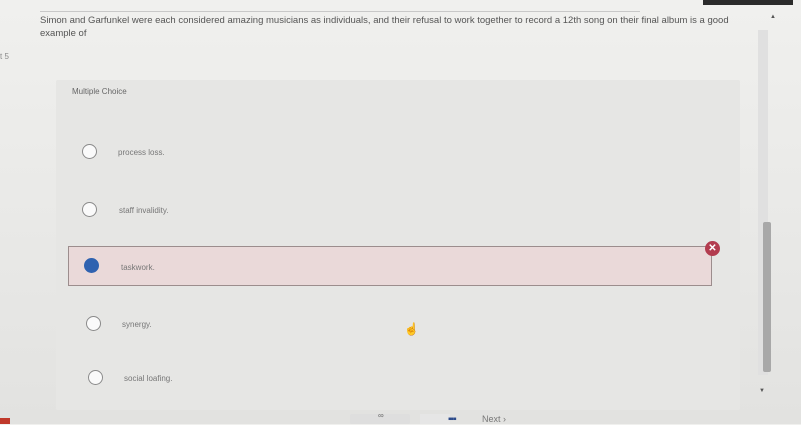 The width and height of the screenshot is (801, 425). I want to click on question-number: t 5, so click(4, 56).